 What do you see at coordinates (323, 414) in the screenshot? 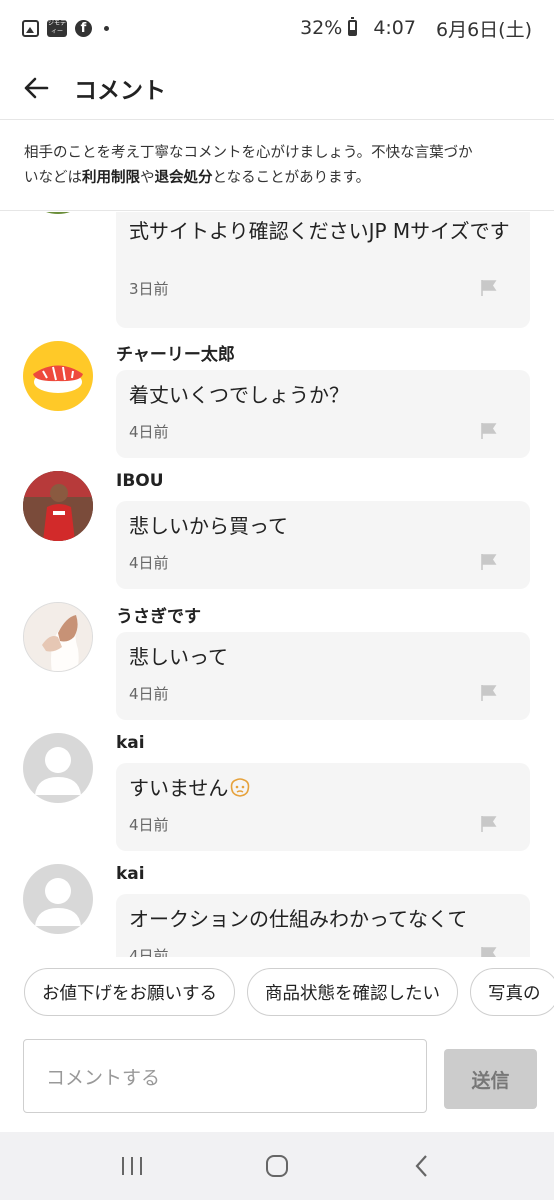
I see `comment-bubble: 着丈いくつでしょうか？ 4日前` at bounding box center [323, 414].